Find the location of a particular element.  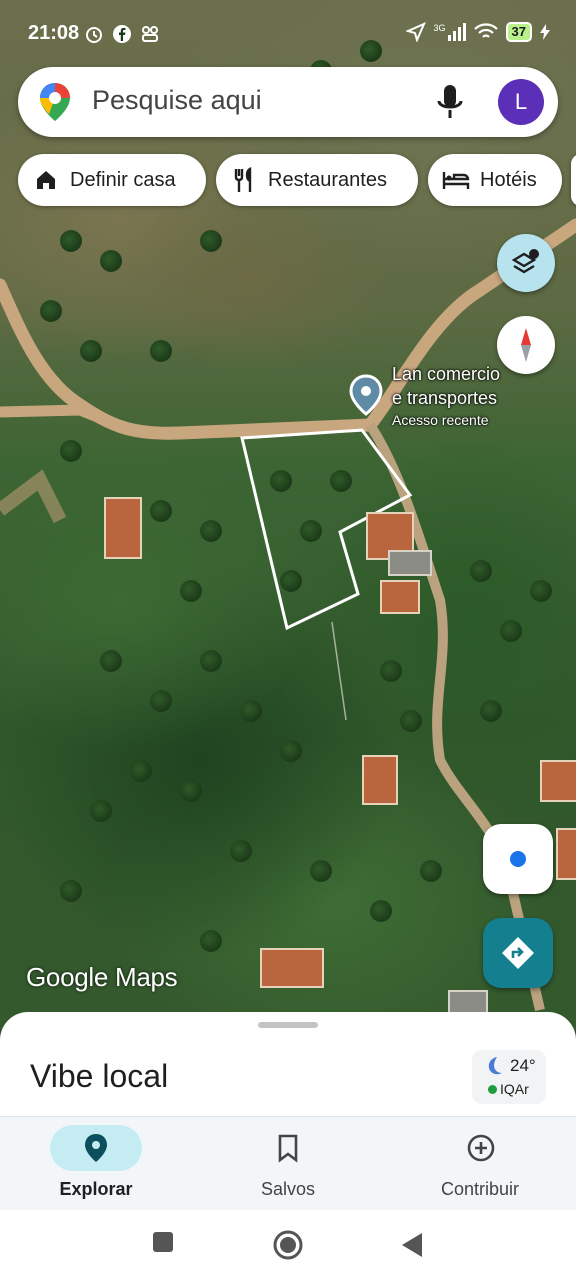

air-quality-dot is located at coordinates (492, 1089).